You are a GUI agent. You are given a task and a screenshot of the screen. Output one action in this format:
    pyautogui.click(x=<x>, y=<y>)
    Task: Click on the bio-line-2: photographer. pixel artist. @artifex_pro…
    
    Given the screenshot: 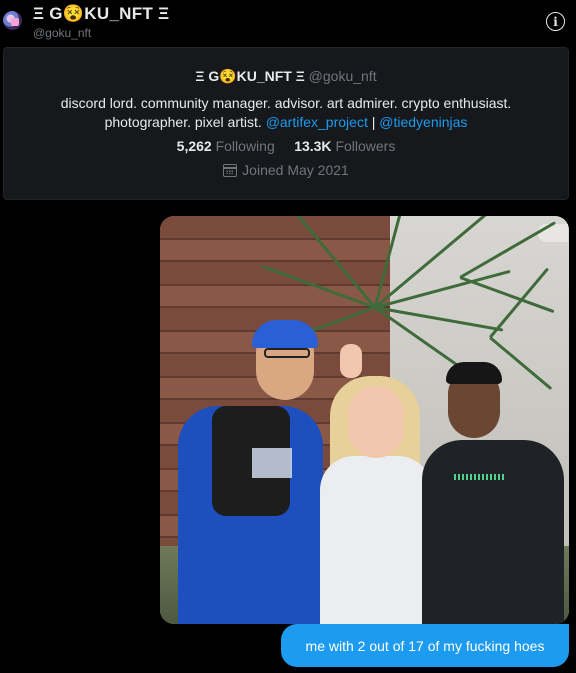 What is the action you would take?
    pyautogui.click(x=286, y=122)
    